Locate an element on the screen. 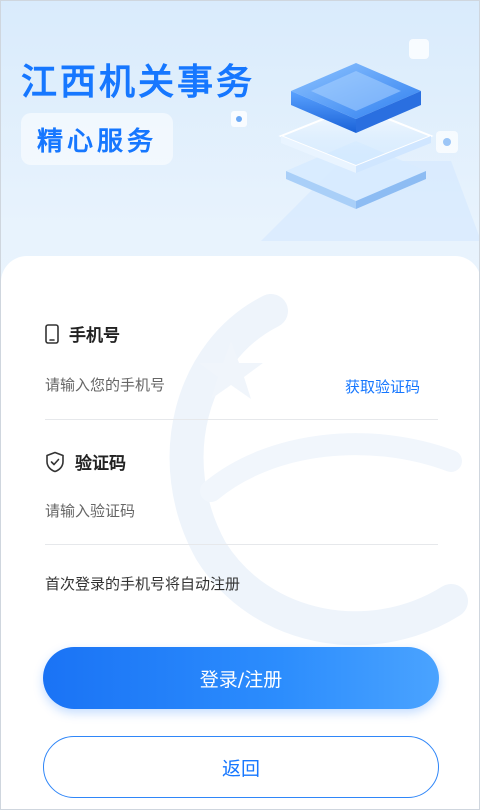 The width and height of the screenshot is (480, 810). slogan-badge: 精心服务 is located at coordinates (97, 139).